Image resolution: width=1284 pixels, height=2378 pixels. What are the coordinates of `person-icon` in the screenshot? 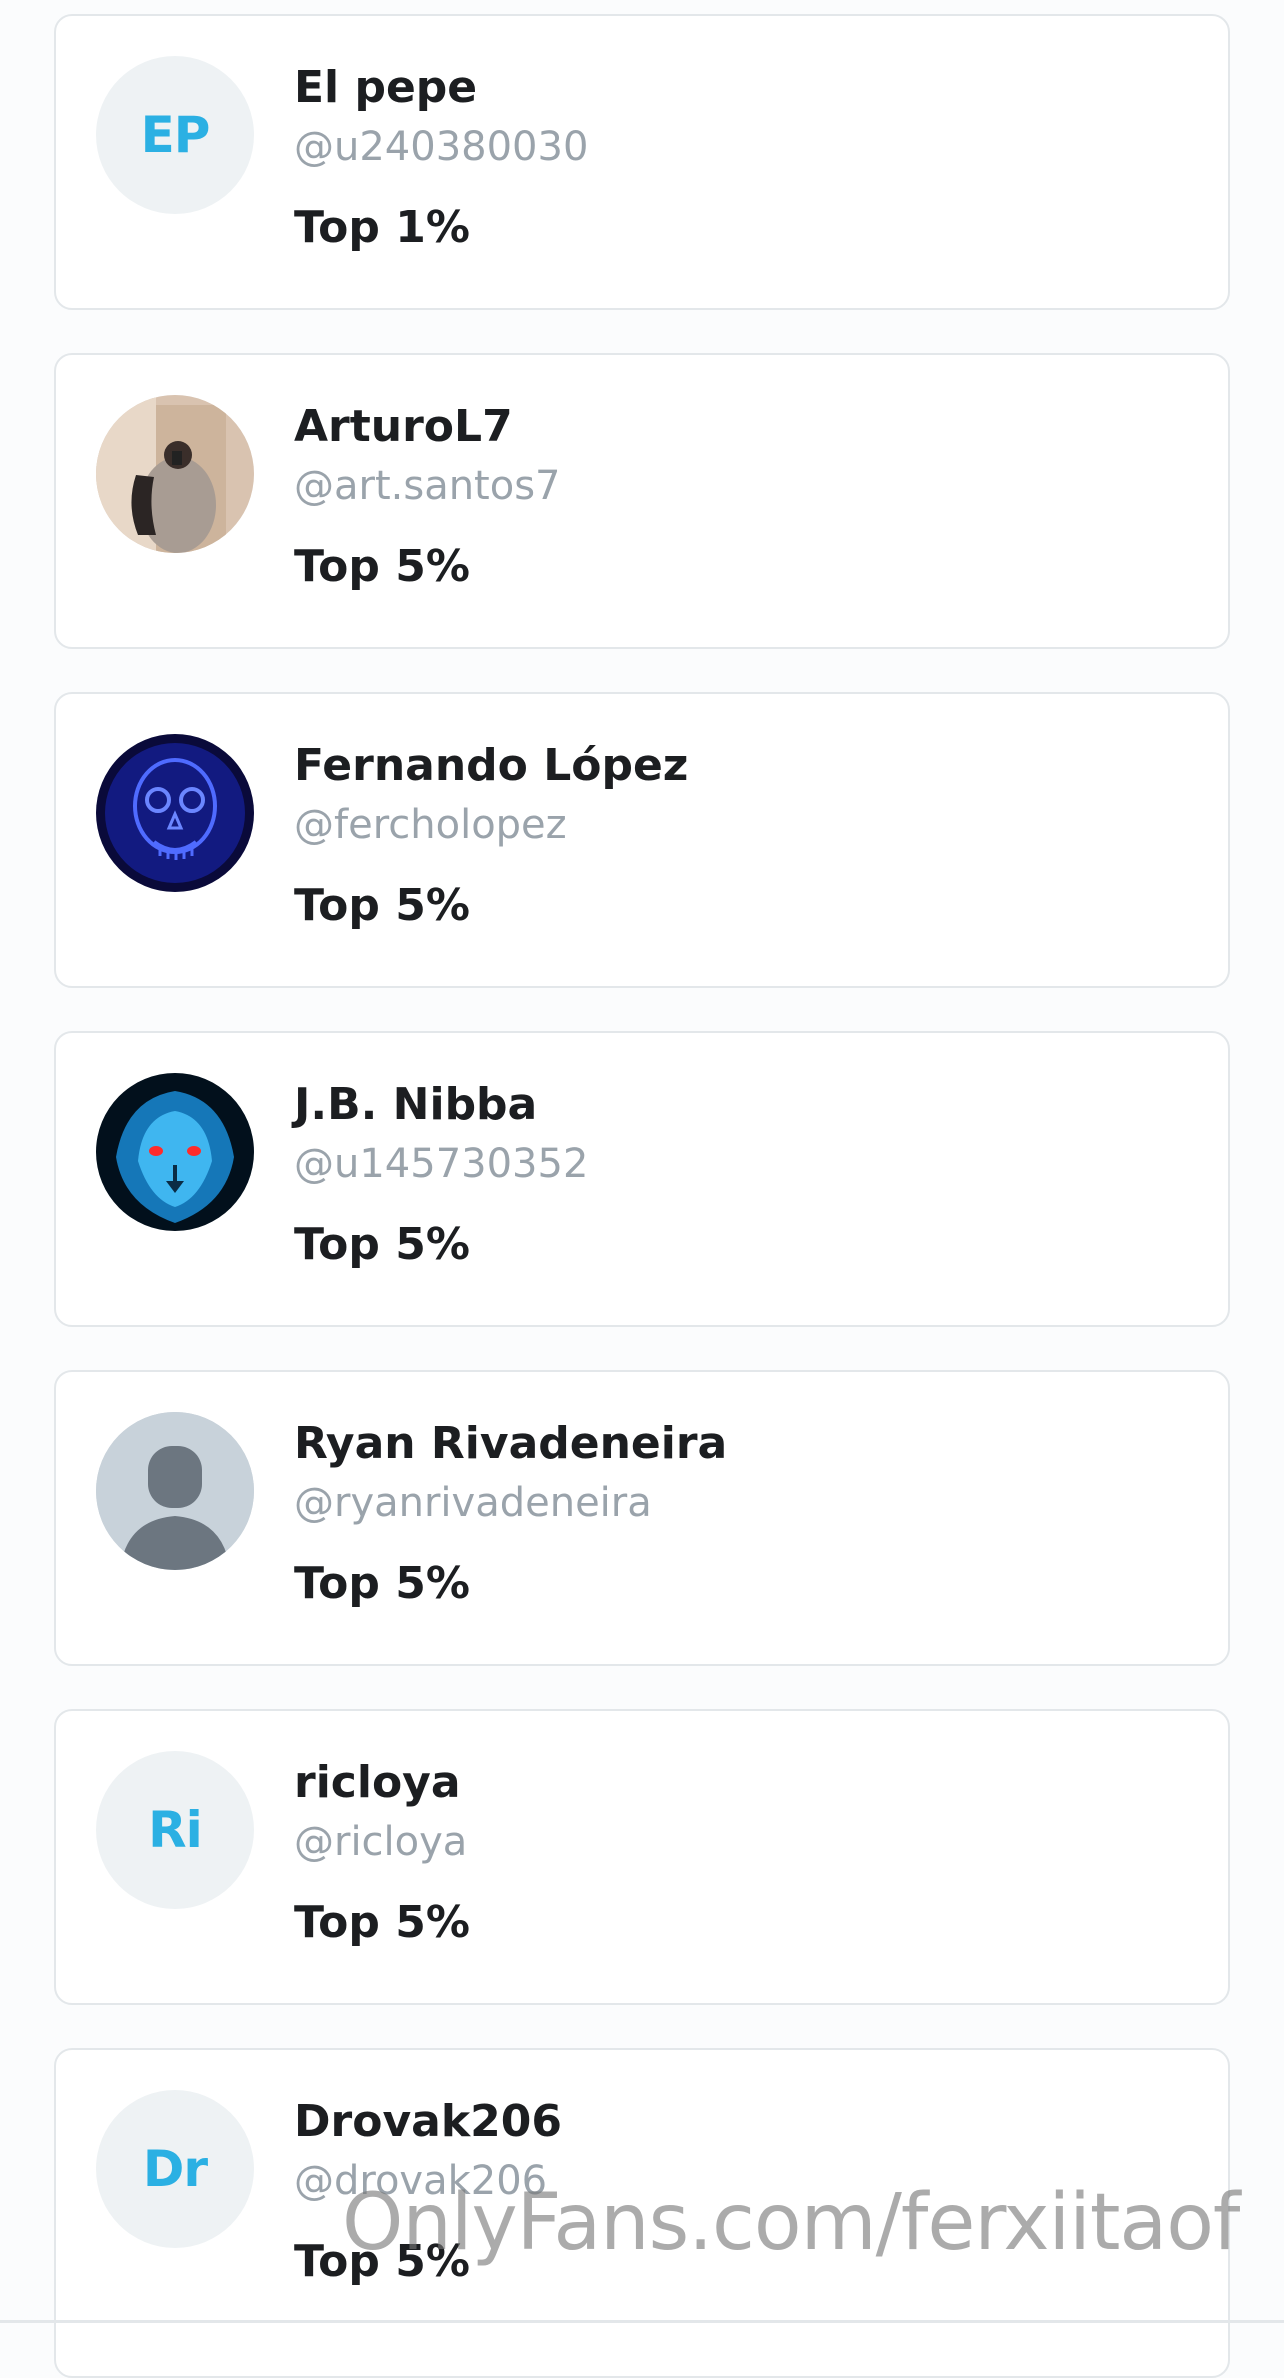 It's located at (175, 1491).